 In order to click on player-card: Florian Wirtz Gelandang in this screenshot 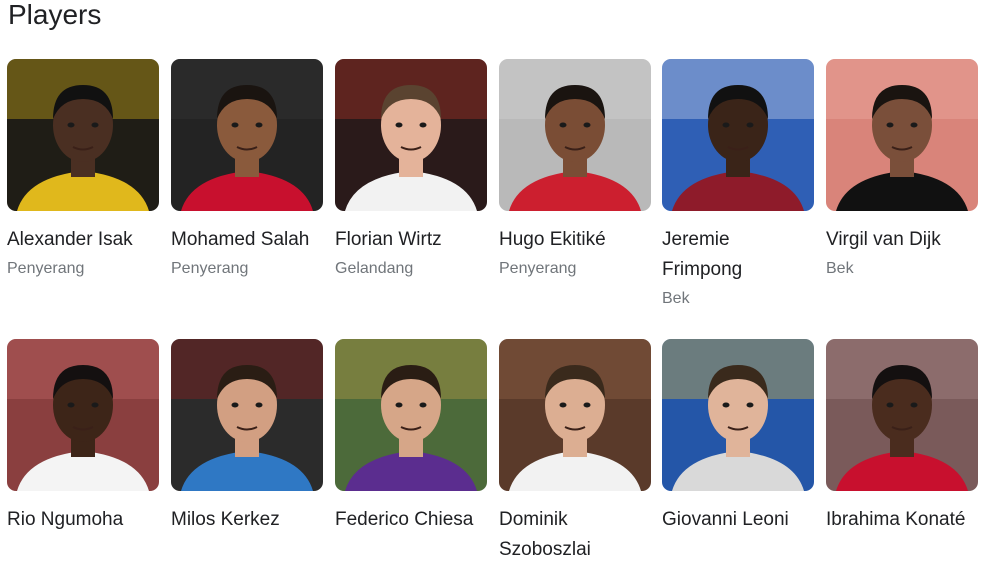, I will do `click(411, 168)`.